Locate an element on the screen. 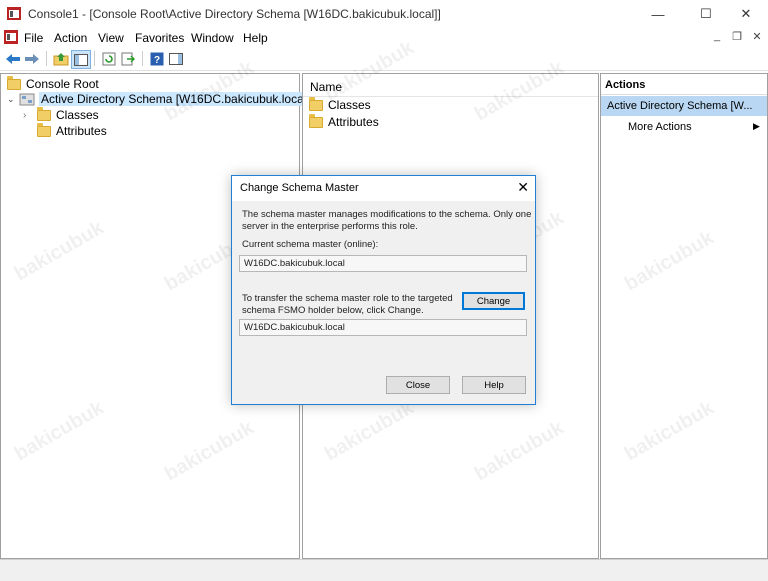 The image size is (768, 581). more-actions-item: More Actions ▶ is located at coordinates (684, 128).